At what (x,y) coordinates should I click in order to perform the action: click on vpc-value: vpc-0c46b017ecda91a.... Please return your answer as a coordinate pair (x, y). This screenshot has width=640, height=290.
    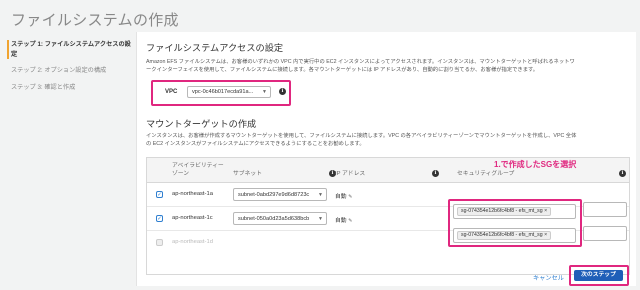
    Looking at the image, I should click on (223, 92).